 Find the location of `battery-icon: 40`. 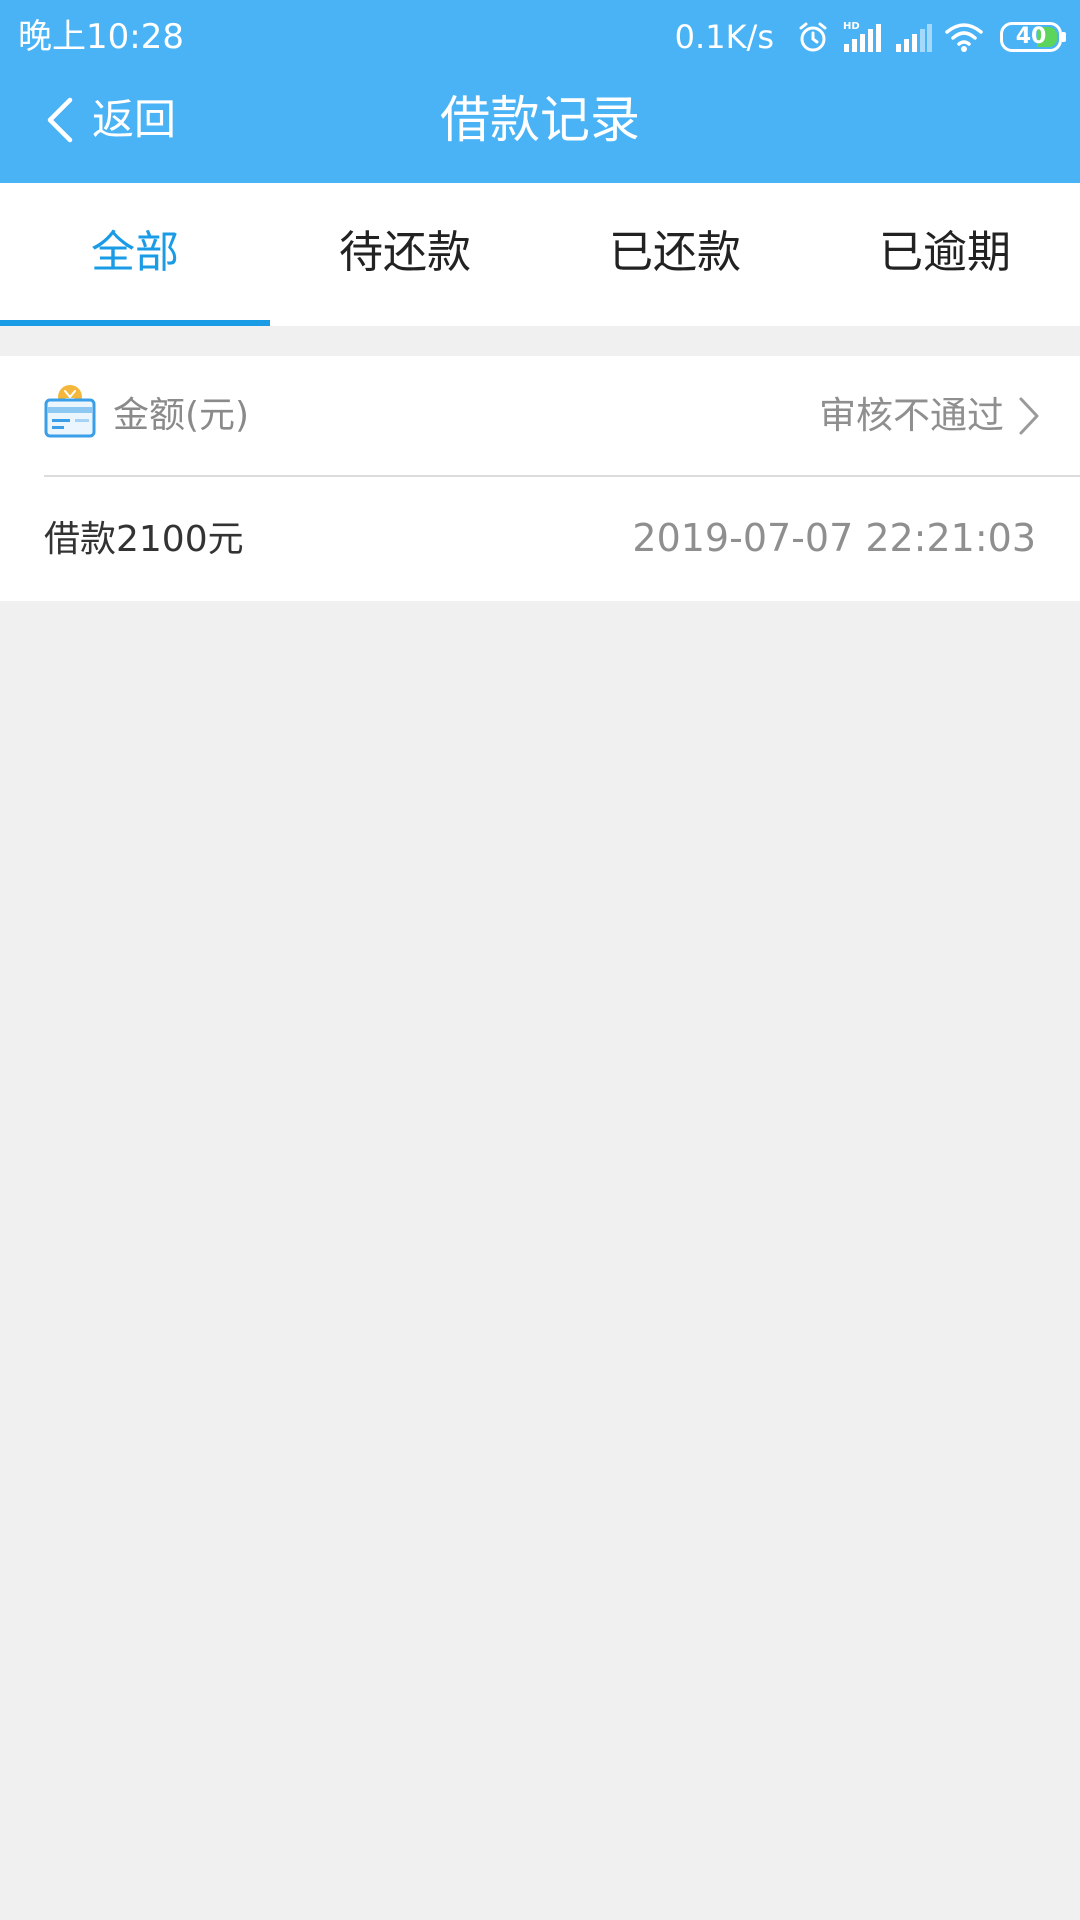

battery-icon: 40 is located at coordinates (1033, 37).